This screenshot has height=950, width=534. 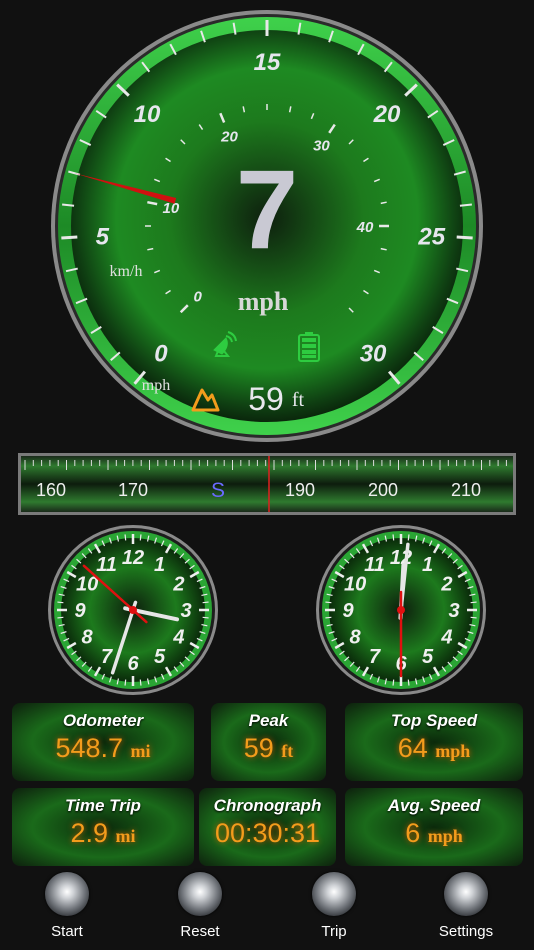 I want to click on mph-tick-label: 0, so click(x=161, y=353).